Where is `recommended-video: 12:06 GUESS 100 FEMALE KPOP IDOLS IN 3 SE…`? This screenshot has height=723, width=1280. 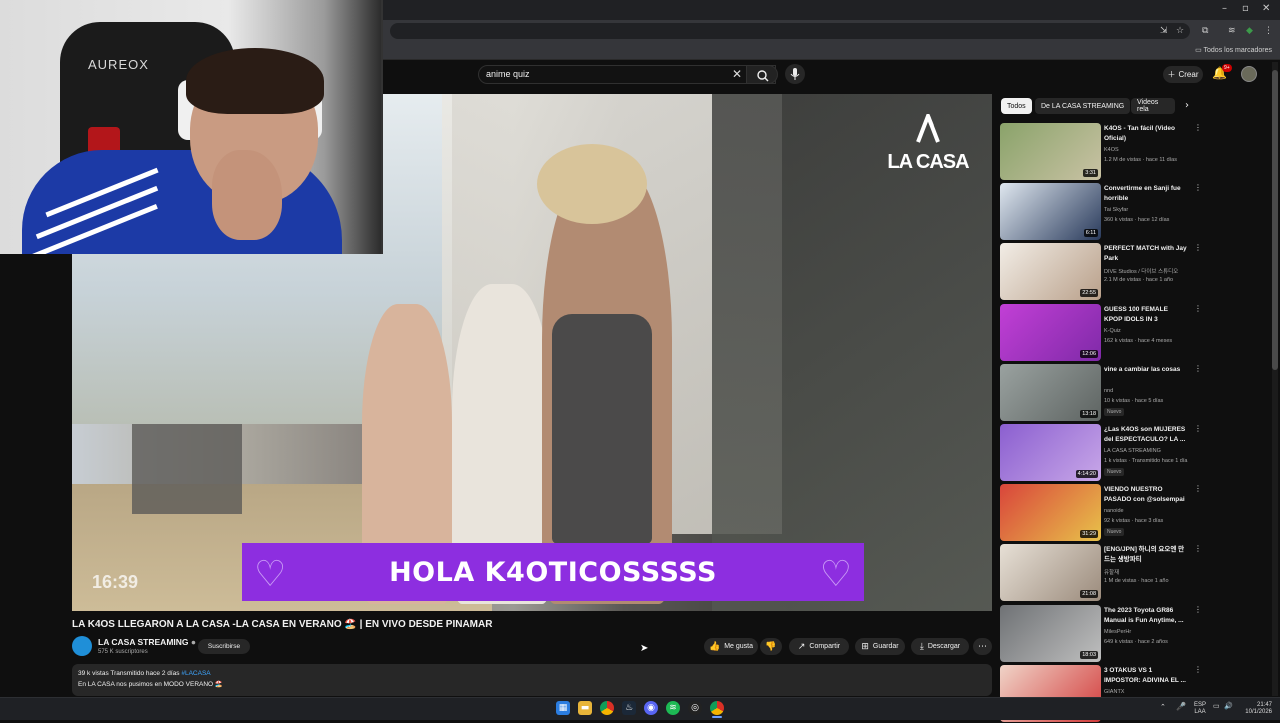 recommended-video: 12:06 GUESS 100 FEMALE KPOP IDOLS IN 3 SE… is located at coordinates (1105, 332).